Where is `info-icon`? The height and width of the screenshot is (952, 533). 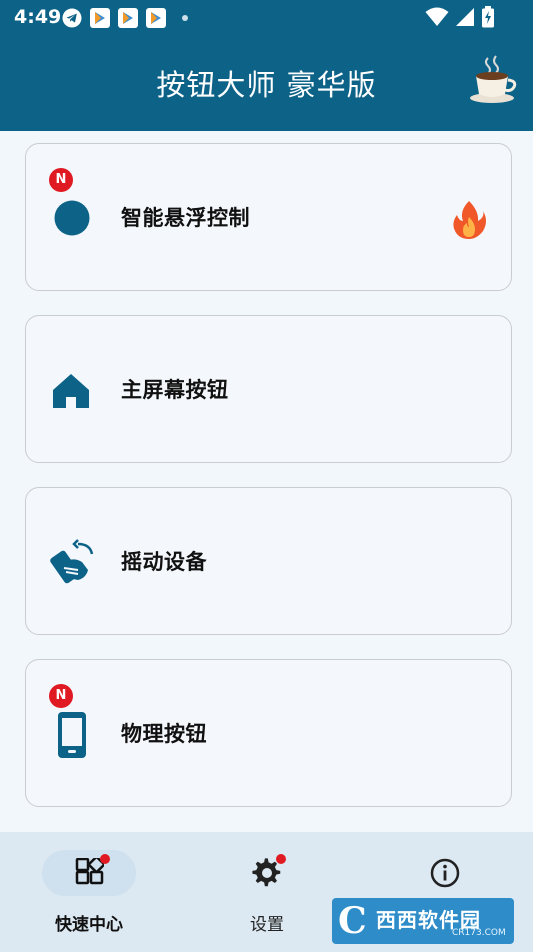
info-icon is located at coordinates (445, 873).